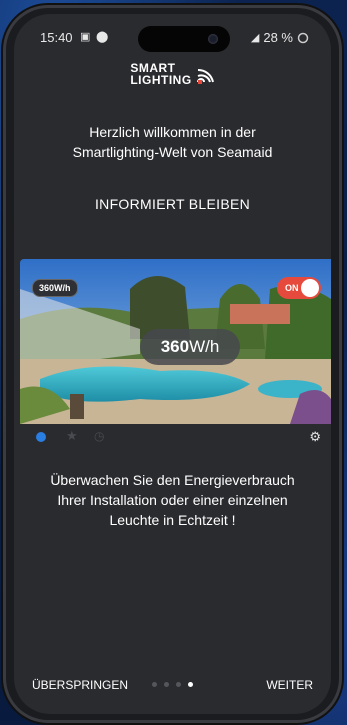 The width and height of the screenshot is (347, 725). I want to click on skip-button: ÜBERSPRINGEN, so click(80, 685).